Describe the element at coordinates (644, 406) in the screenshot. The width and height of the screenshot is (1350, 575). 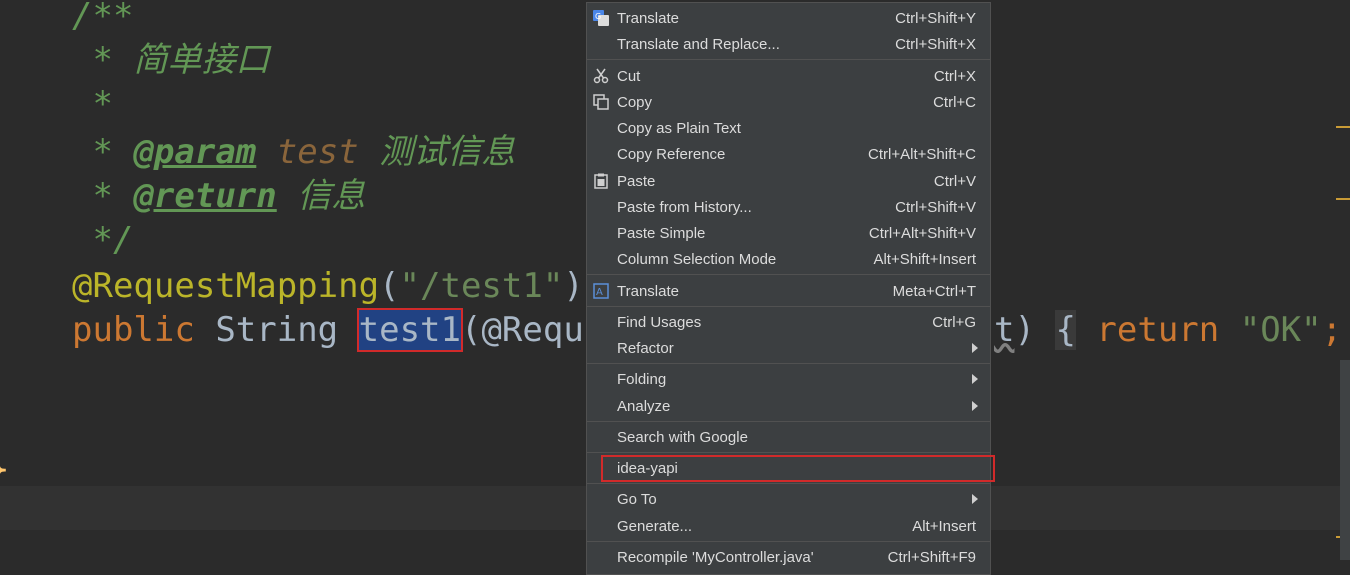
I see `menu-item-label: Analyze` at that location.